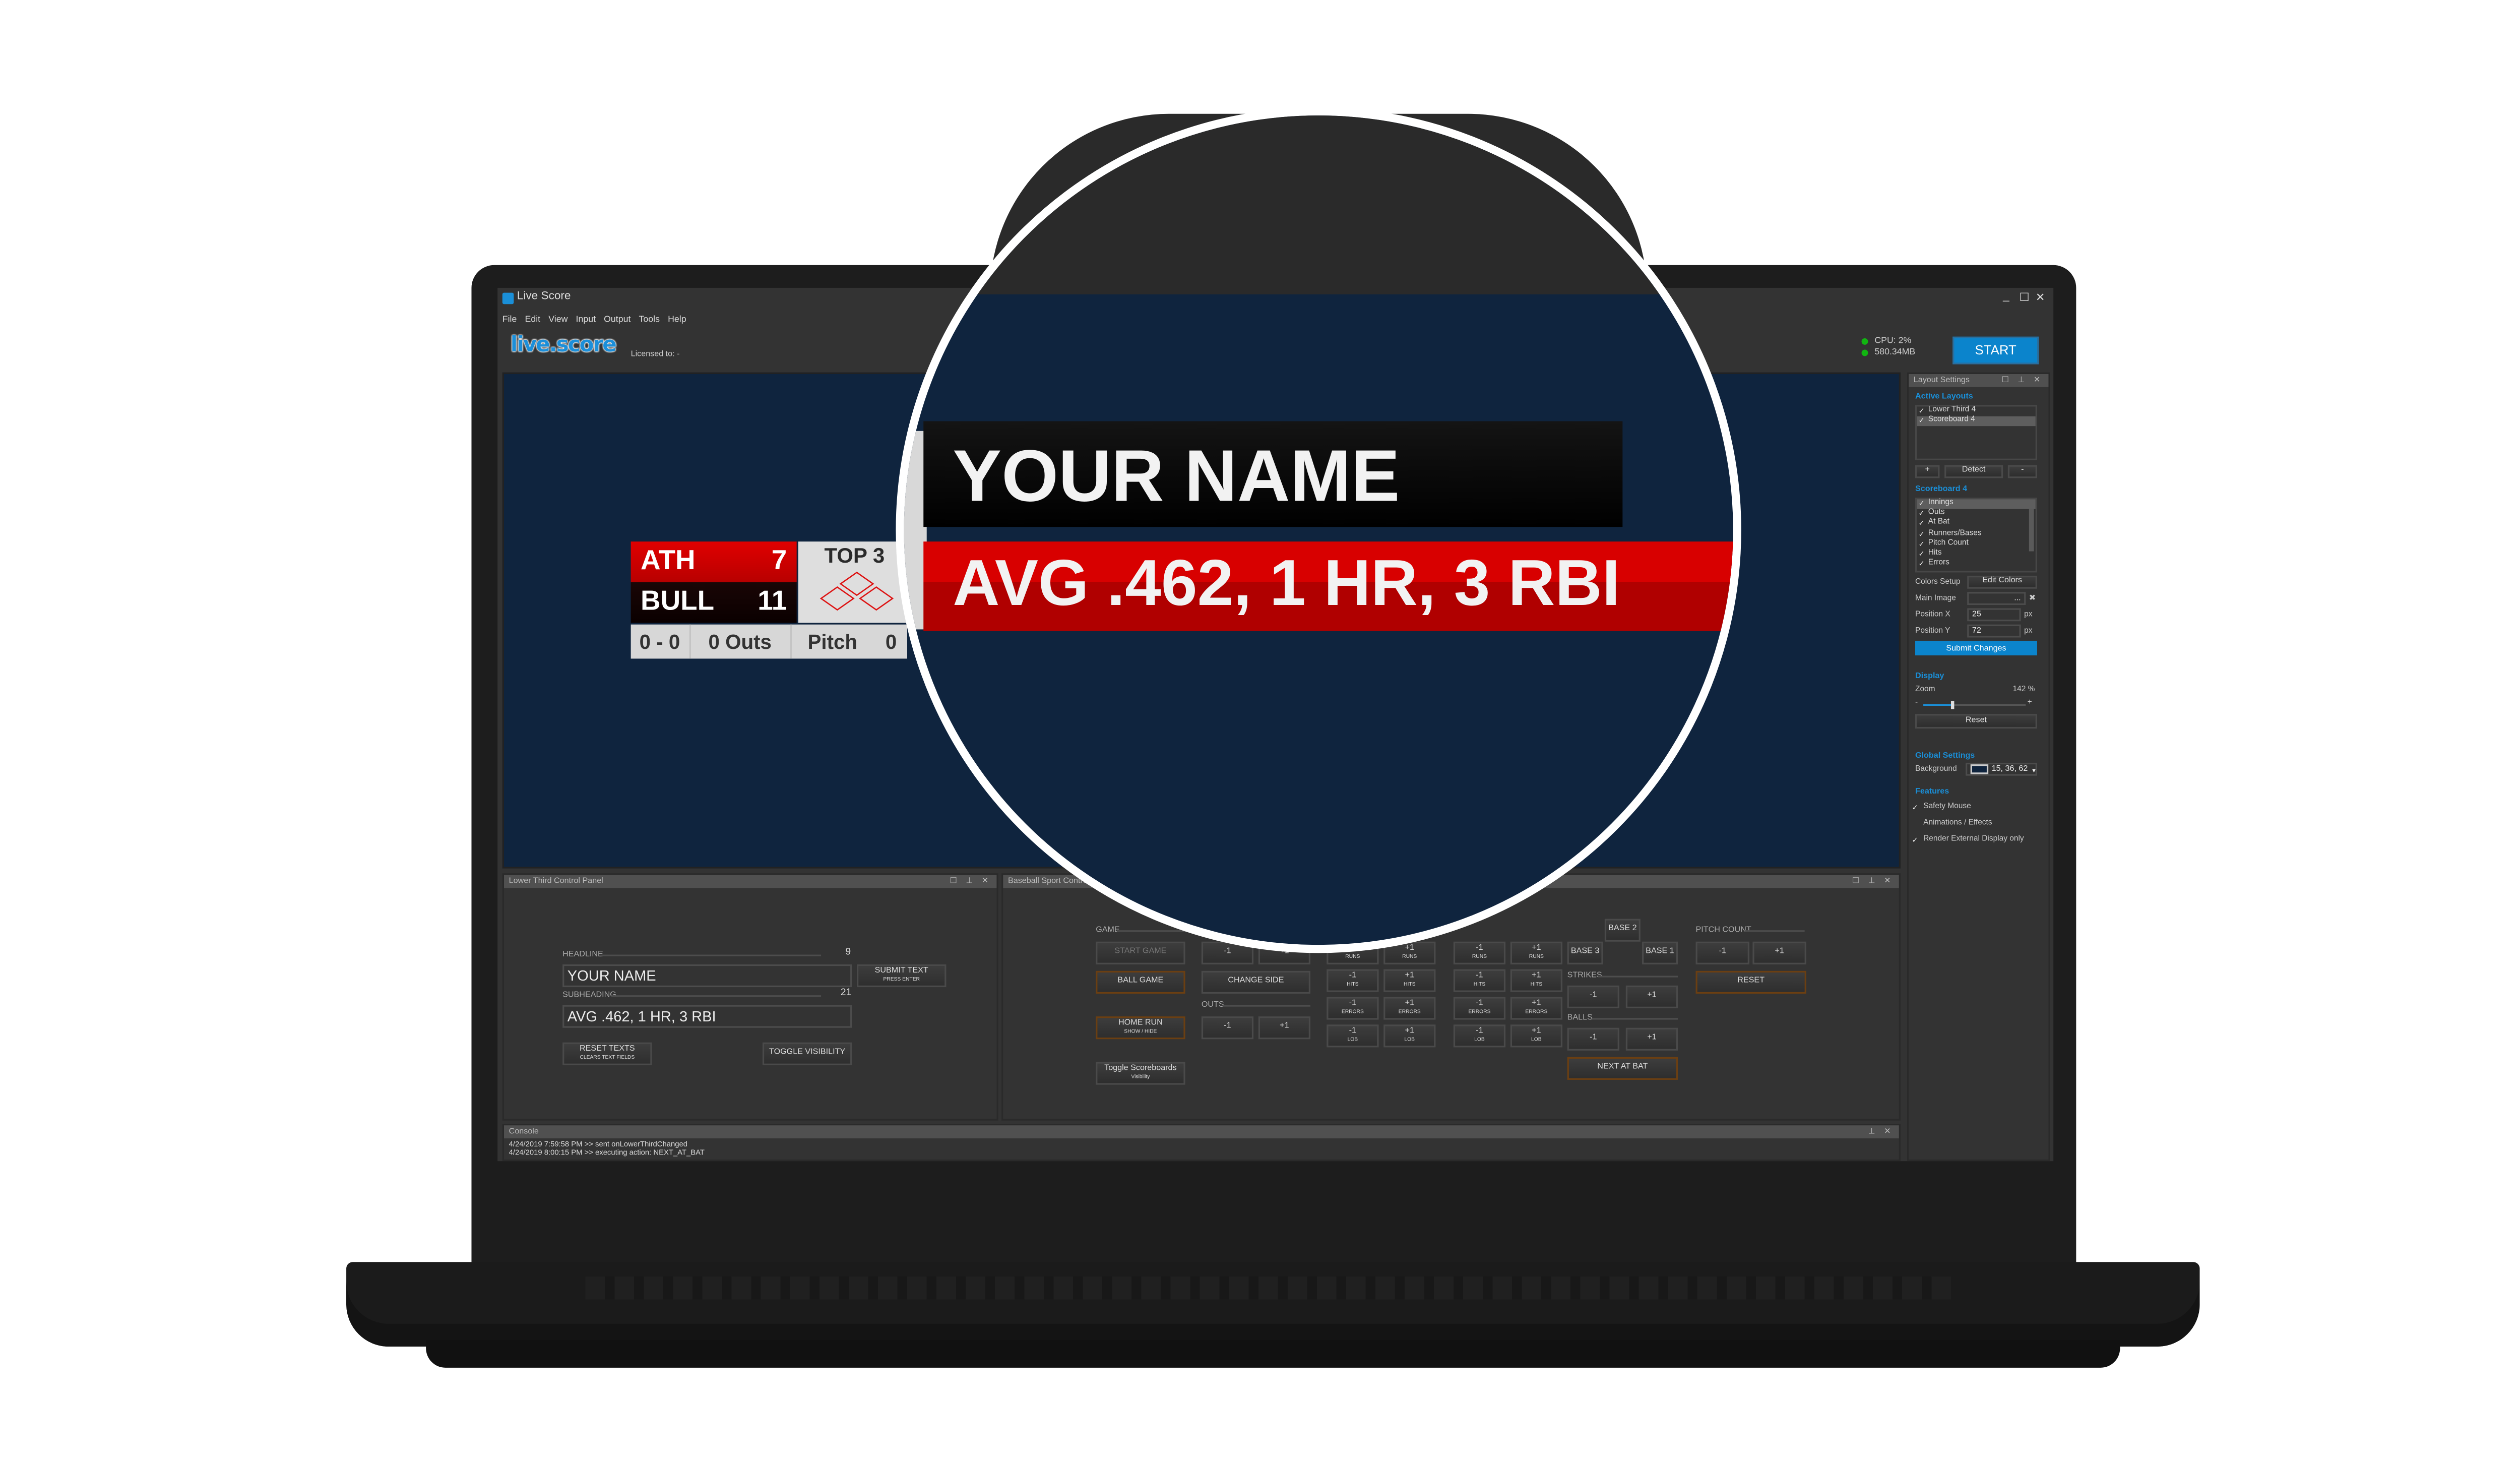 This screenshot has height=1459, width=2520. What do you see at coordinates (1976, 565) in the screenshot?
I see `scoreboard-item: Errors` at bounding box center [1976, 565].